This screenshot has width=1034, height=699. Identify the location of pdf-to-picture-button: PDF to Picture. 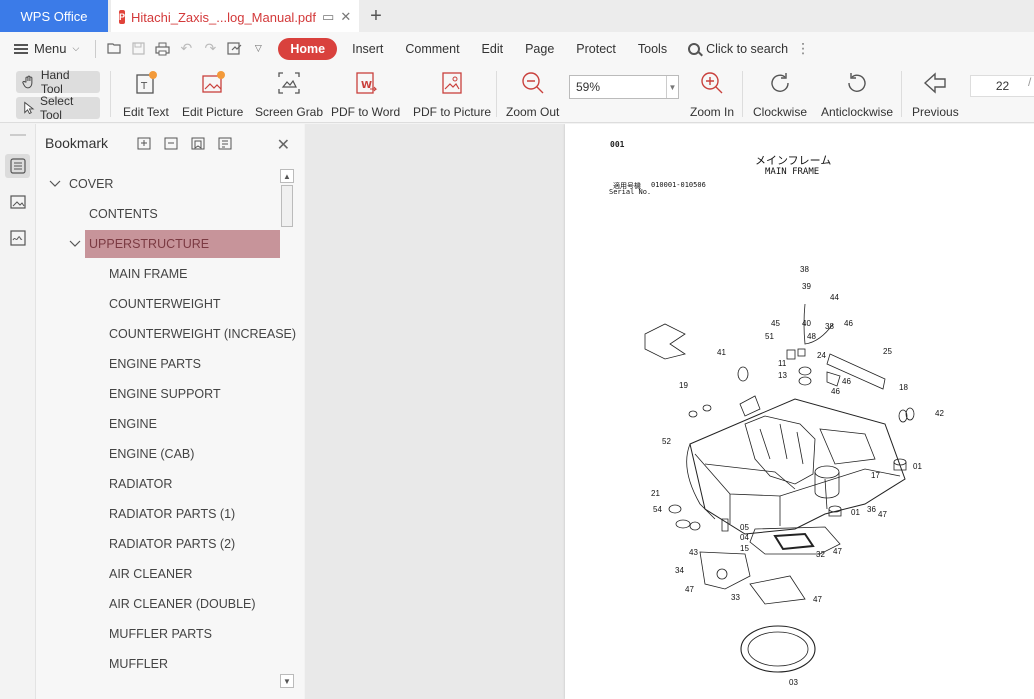
(452, 94).